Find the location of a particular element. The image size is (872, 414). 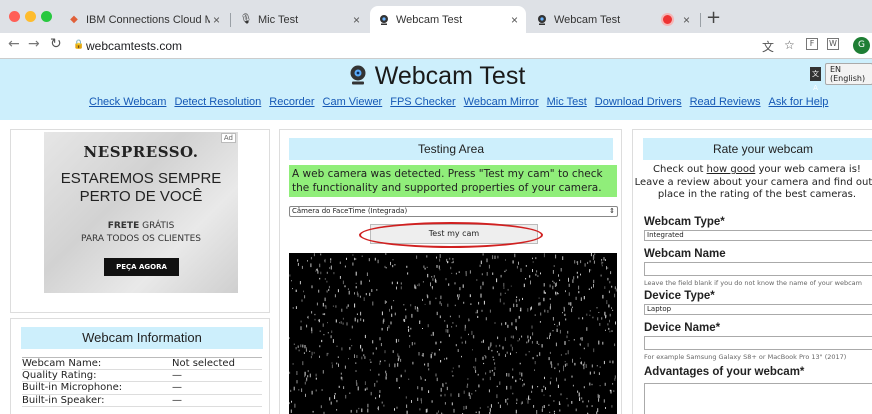

ad-cta-button: PEÇA AGORA is located at coordinates (141, 267).